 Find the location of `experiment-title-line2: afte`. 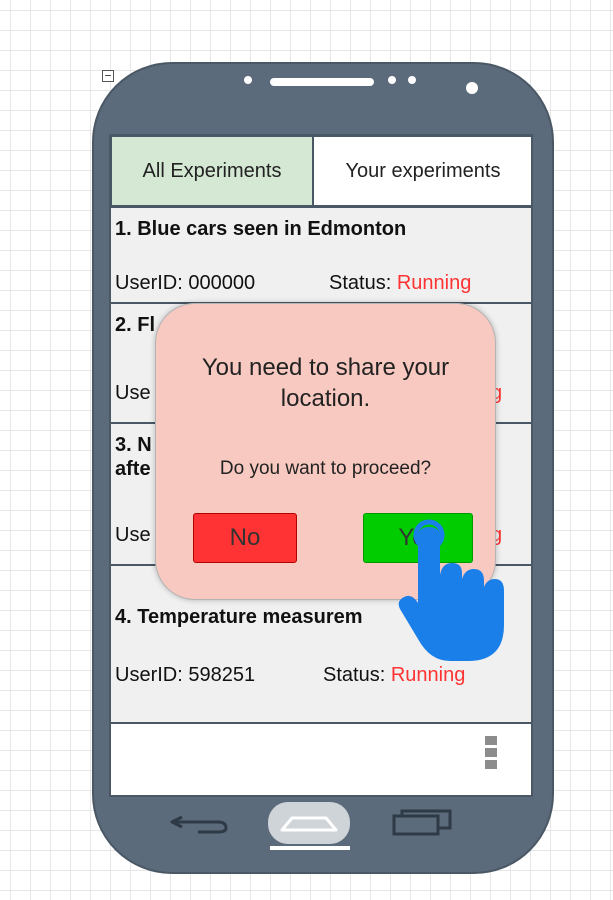

experiment-title-line2: afte is located at coordinates (133, 469).